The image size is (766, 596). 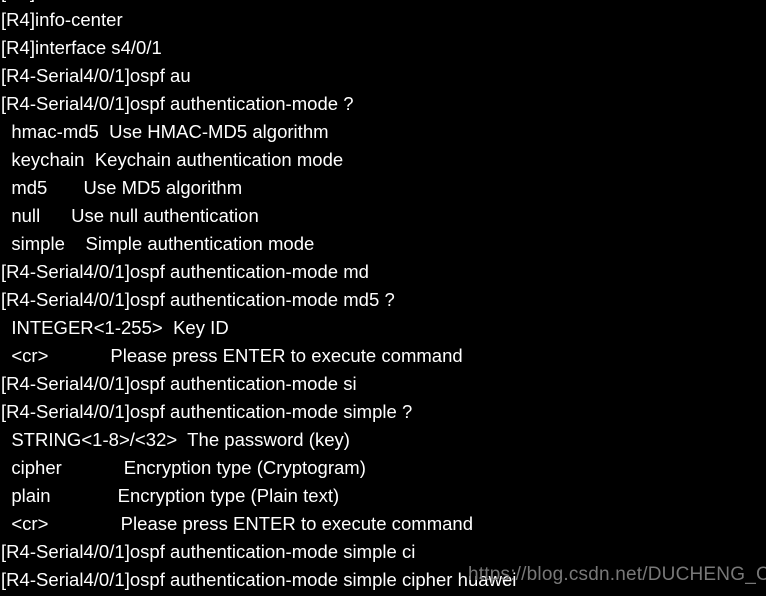 I want to click on terminal-line: [R4]interface s4/0/1, so click(x=81, y=47).